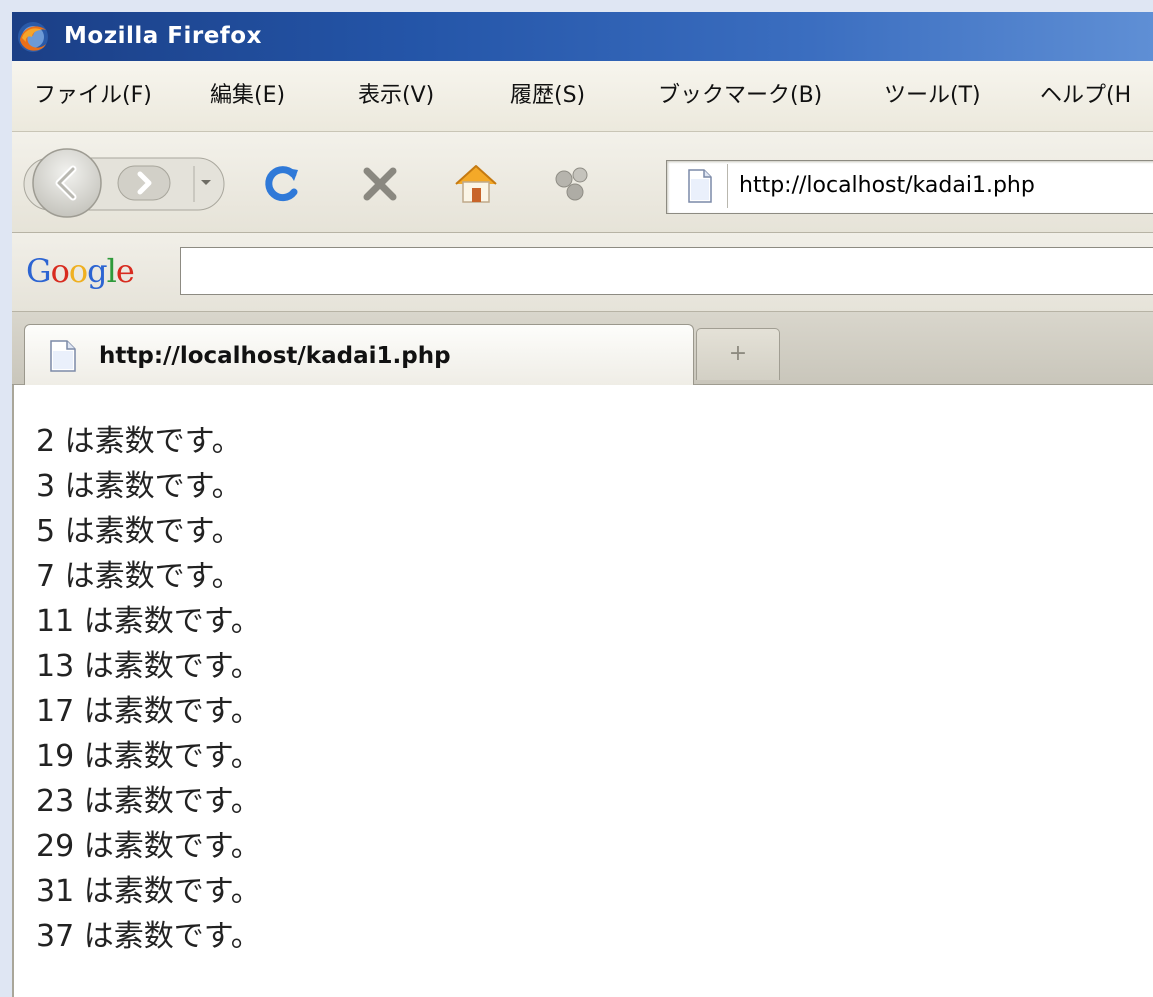 The image size is (1153, 997). I want to click on google-search-input, so click(666, 271).